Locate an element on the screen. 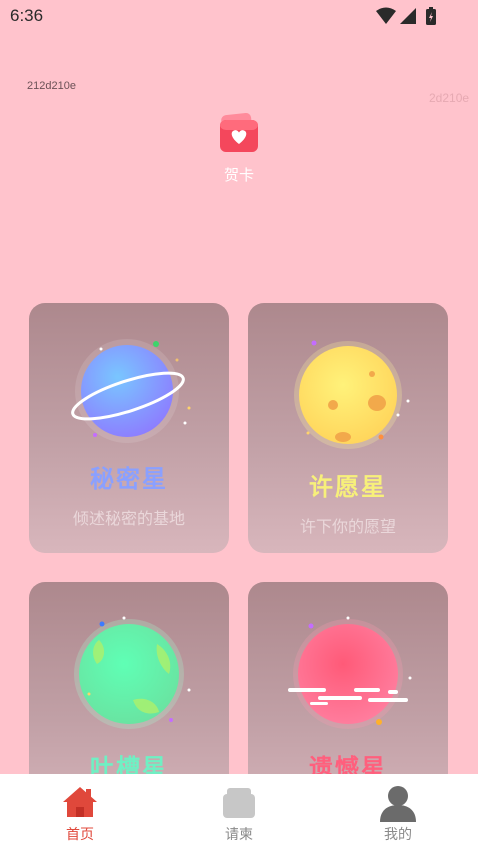  bottom-tab-bar: 首页 请柬 我的 is located at coordinates (239, 812).